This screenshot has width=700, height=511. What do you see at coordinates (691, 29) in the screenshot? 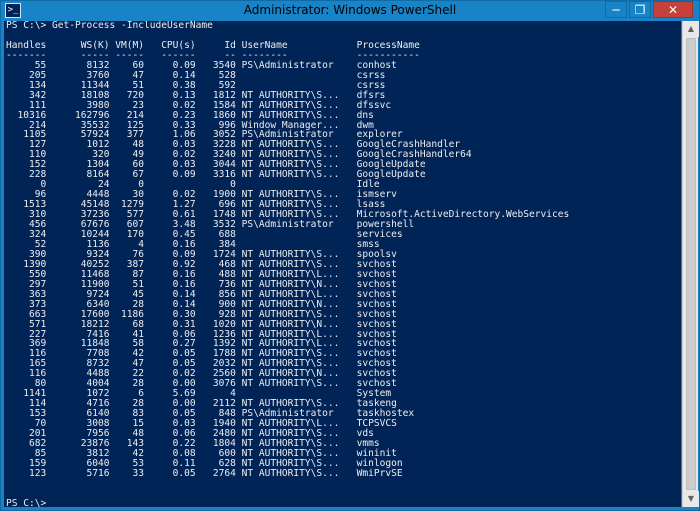
I see `scroll-up-arrow-icon: ▲` at bounding box center [691, 29].